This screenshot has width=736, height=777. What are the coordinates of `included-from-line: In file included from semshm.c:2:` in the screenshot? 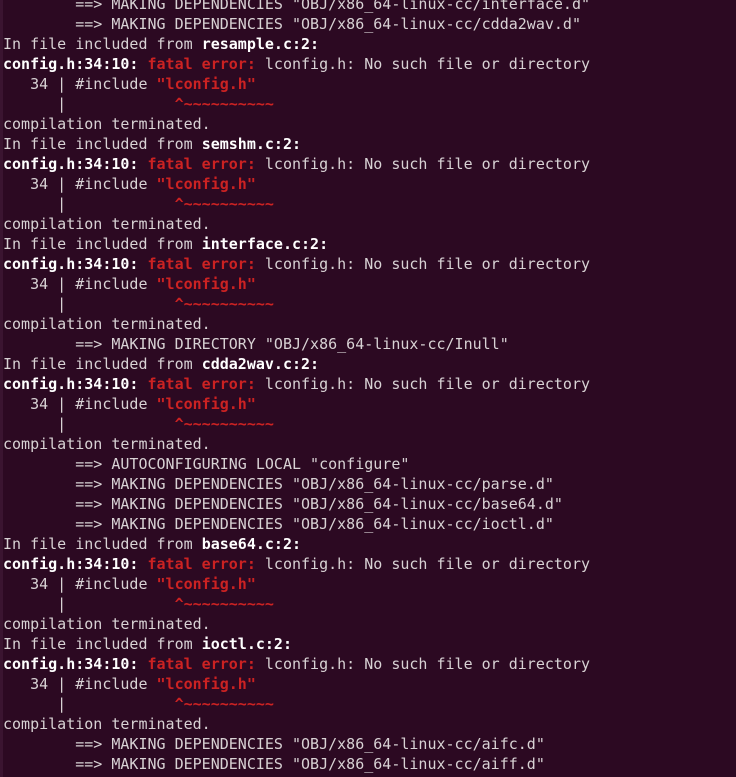 It's located at (152, 144).